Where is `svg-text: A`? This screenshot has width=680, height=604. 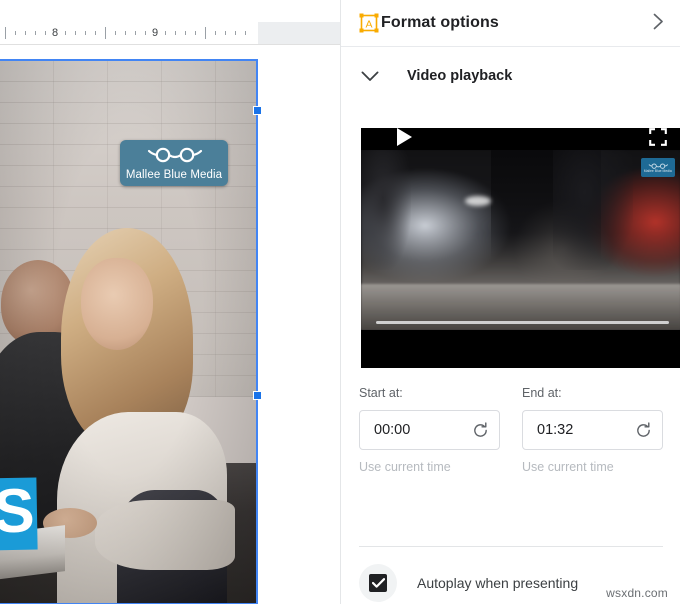 svg-text: A is located at coordinates (368, 25).